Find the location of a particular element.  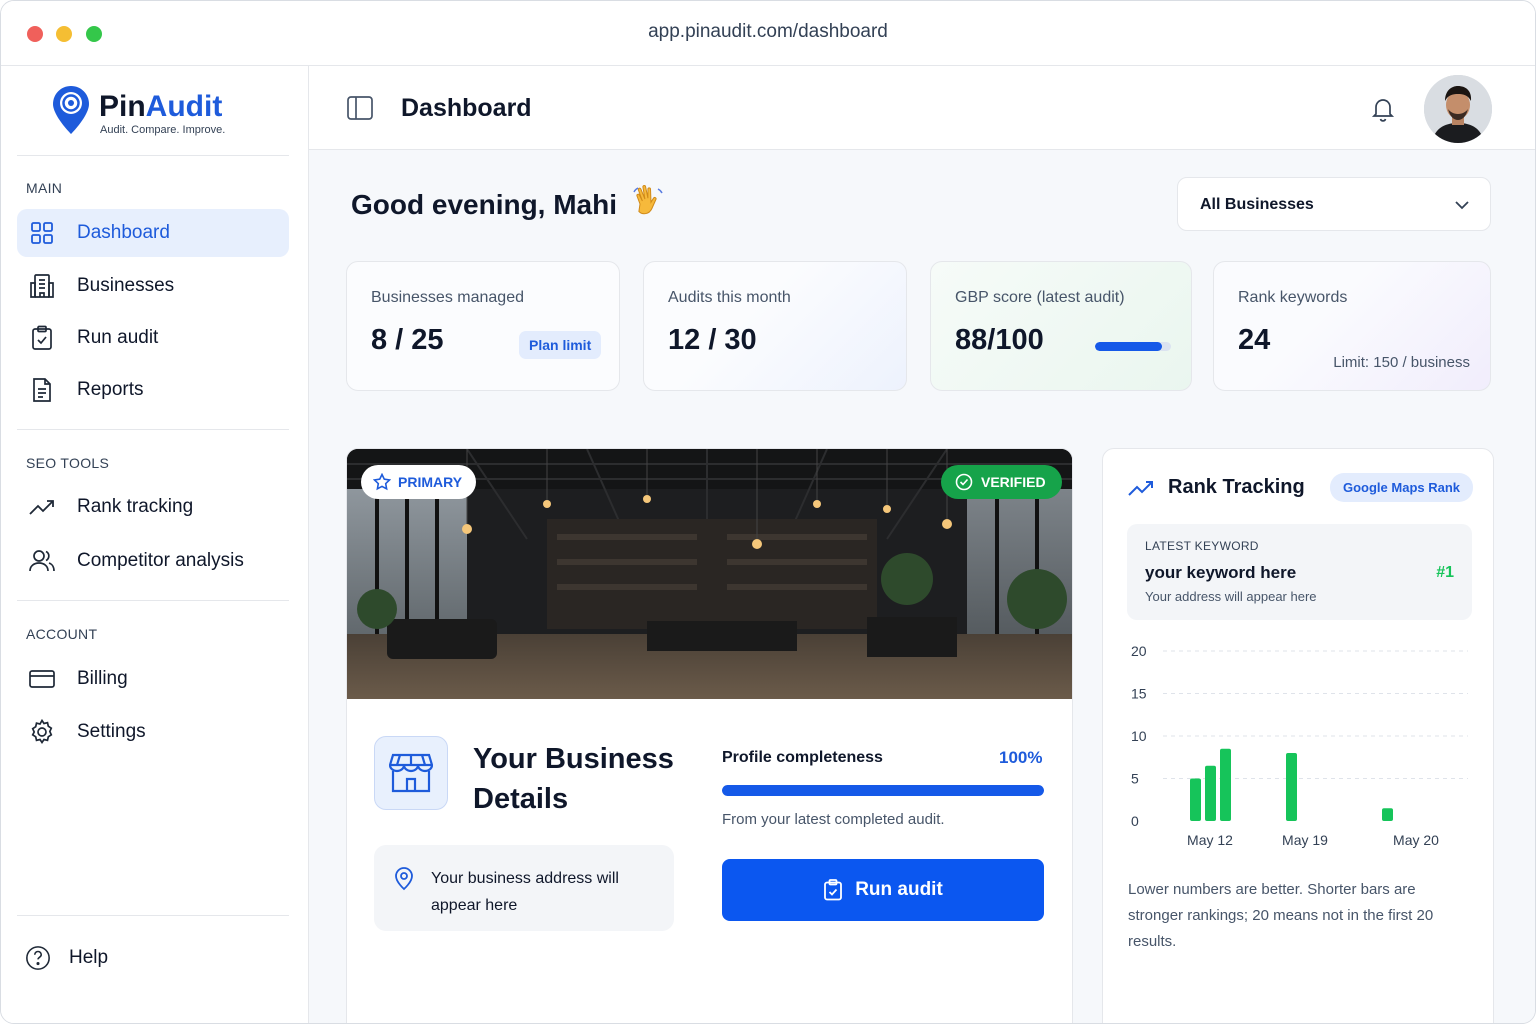

document-icon is located at coordinates (42, 390).